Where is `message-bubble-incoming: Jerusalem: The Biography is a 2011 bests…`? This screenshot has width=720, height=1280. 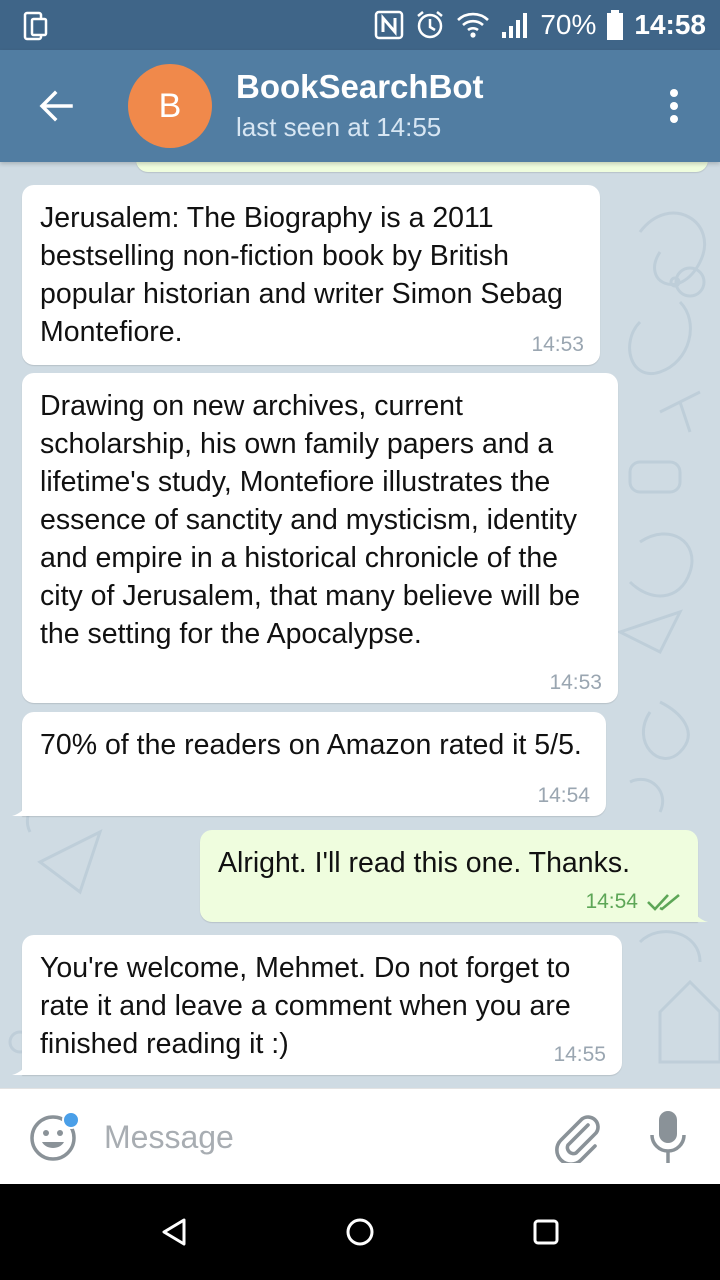
message-bubble-incoming: Jerusalem: The Biography is a 2011 bests… is located at coordinates (311, 275).